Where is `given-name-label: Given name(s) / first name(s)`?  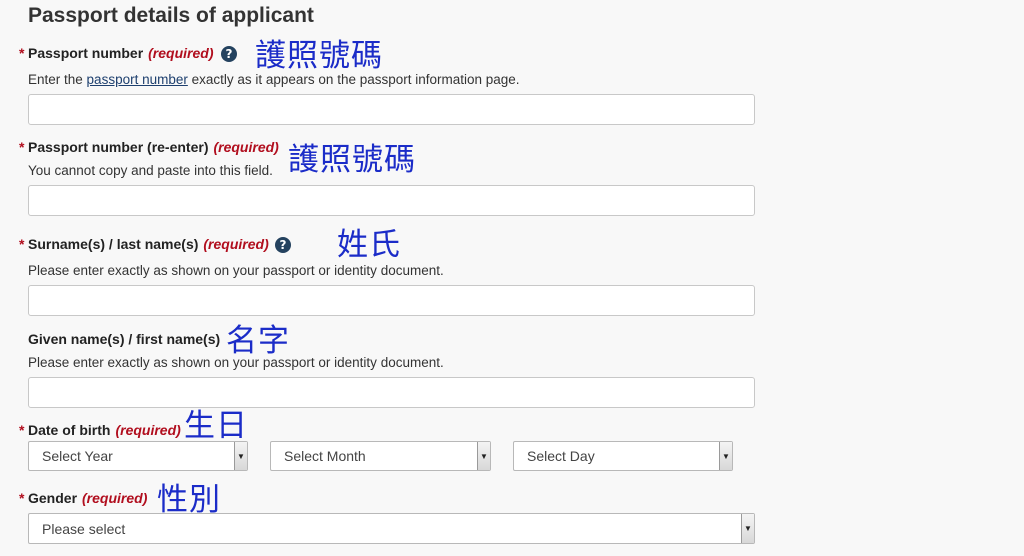
given-name-label: Given name(s) / first name(s) is located at coordinates (124, 339).